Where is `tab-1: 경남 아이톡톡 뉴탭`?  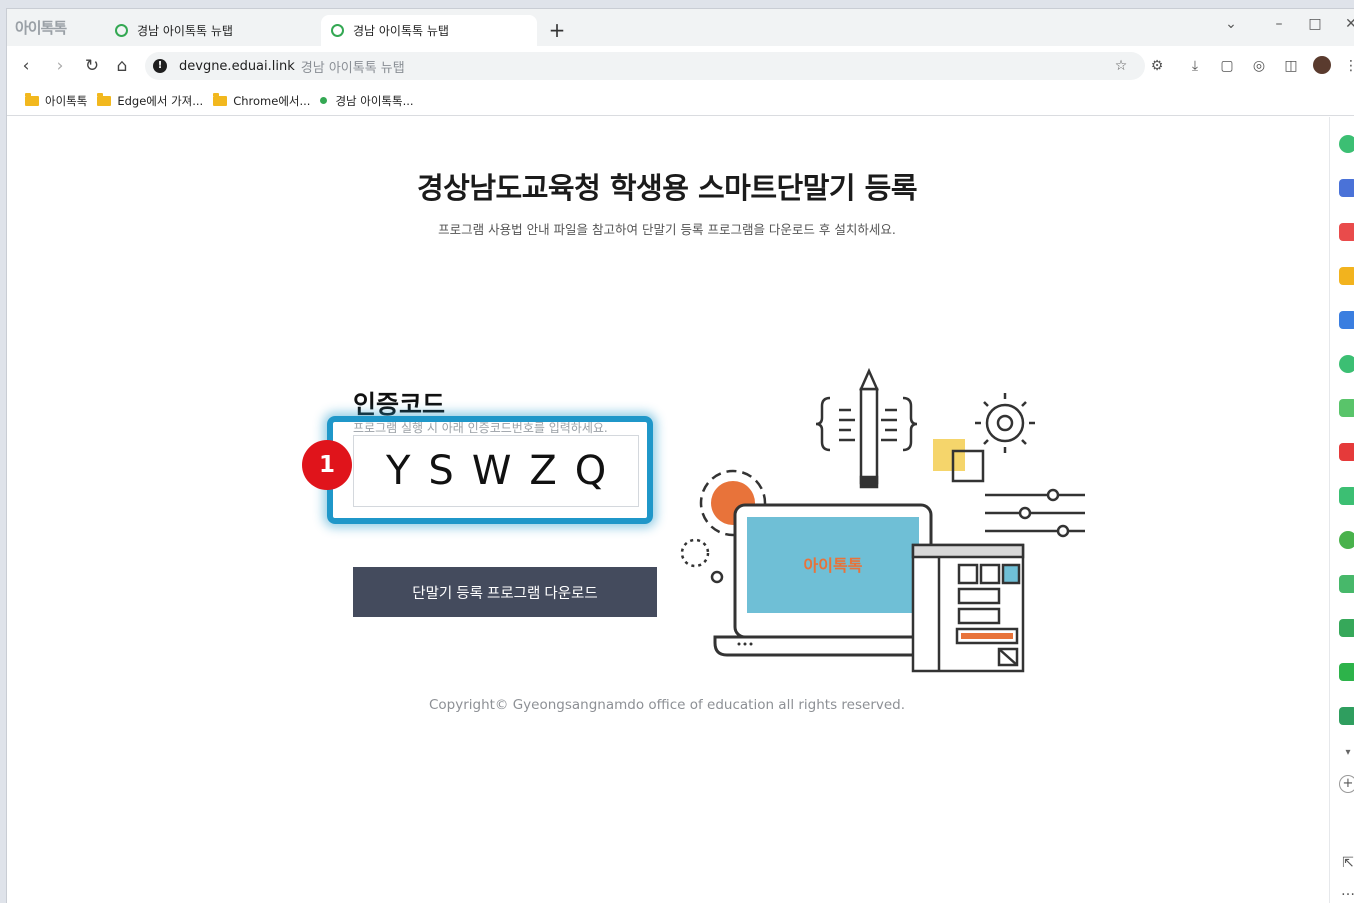
tab-1: 경남 아이톡톡 뉴탭 is located at coordinates (215, 30).